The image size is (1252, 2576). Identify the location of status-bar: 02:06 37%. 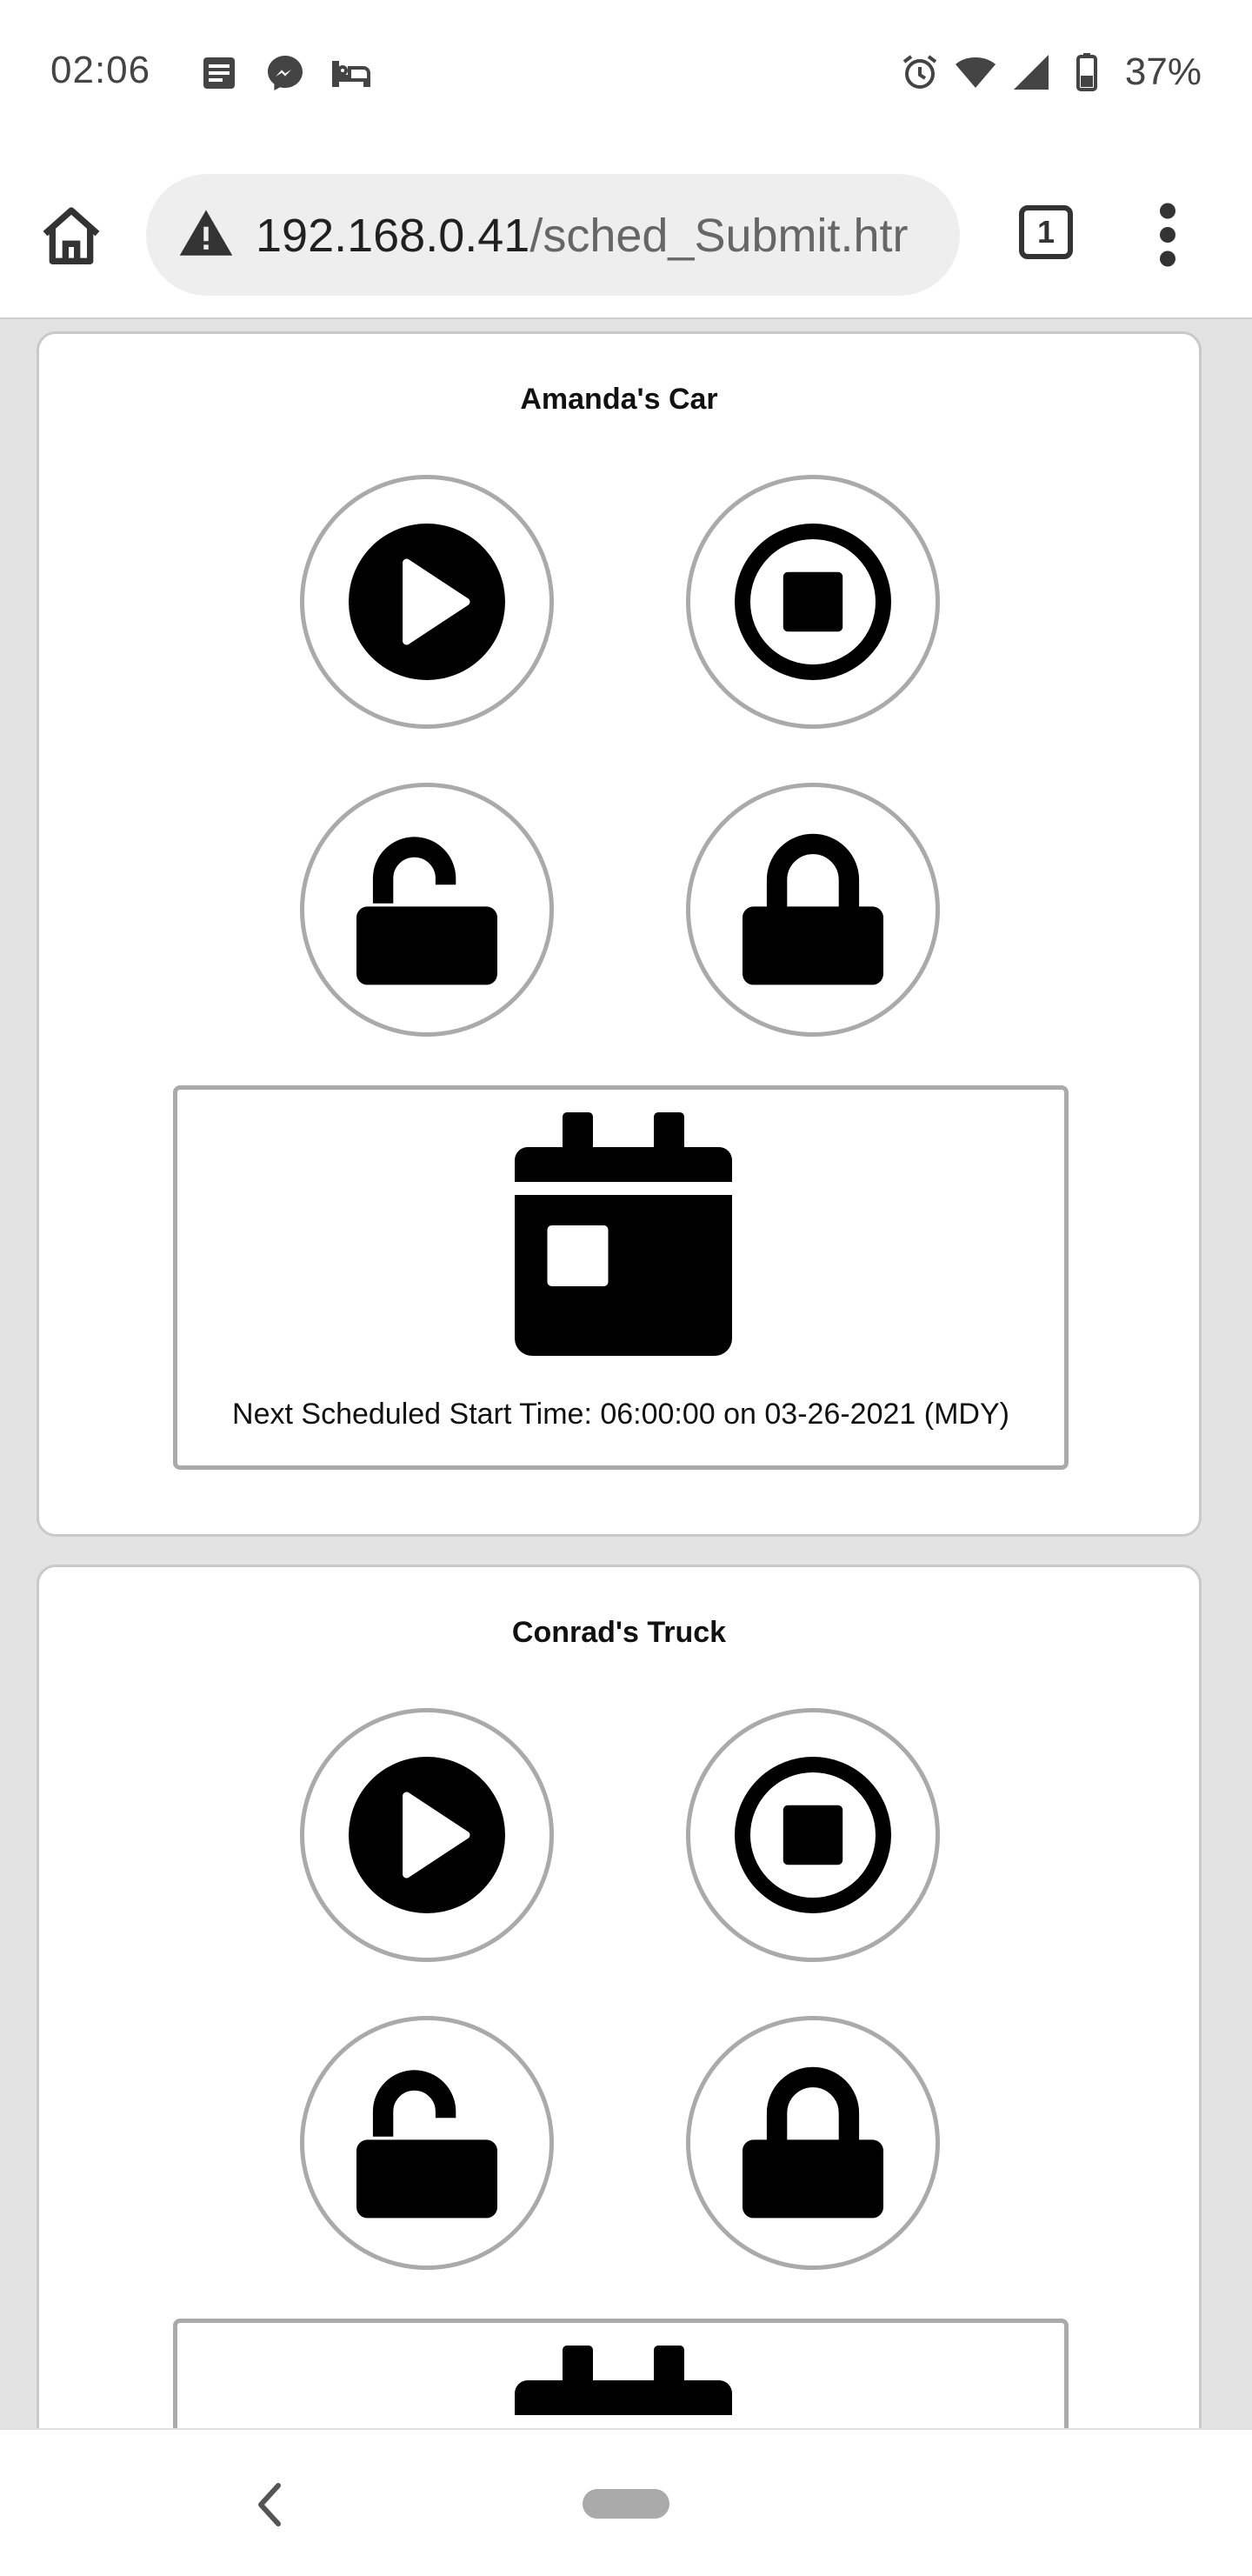
(626, 74).